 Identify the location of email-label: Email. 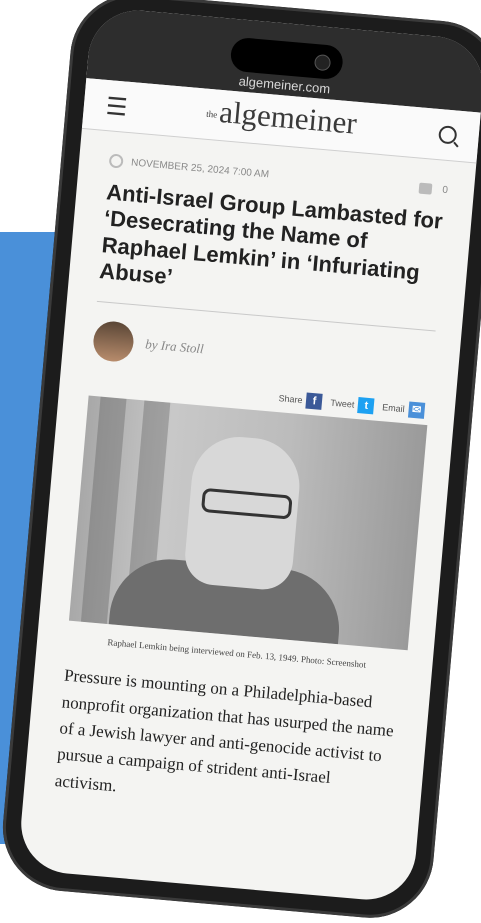
(393, 408).